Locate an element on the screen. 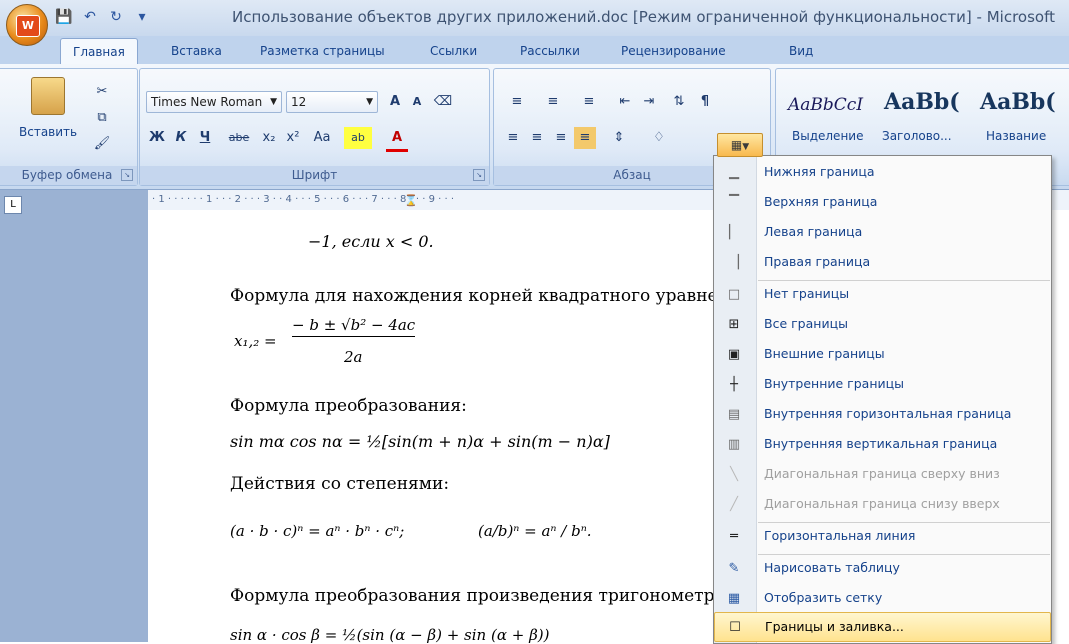 The height and width of the screenshot is (644, 1069). office-button: W is located at coordinates (27, 25).